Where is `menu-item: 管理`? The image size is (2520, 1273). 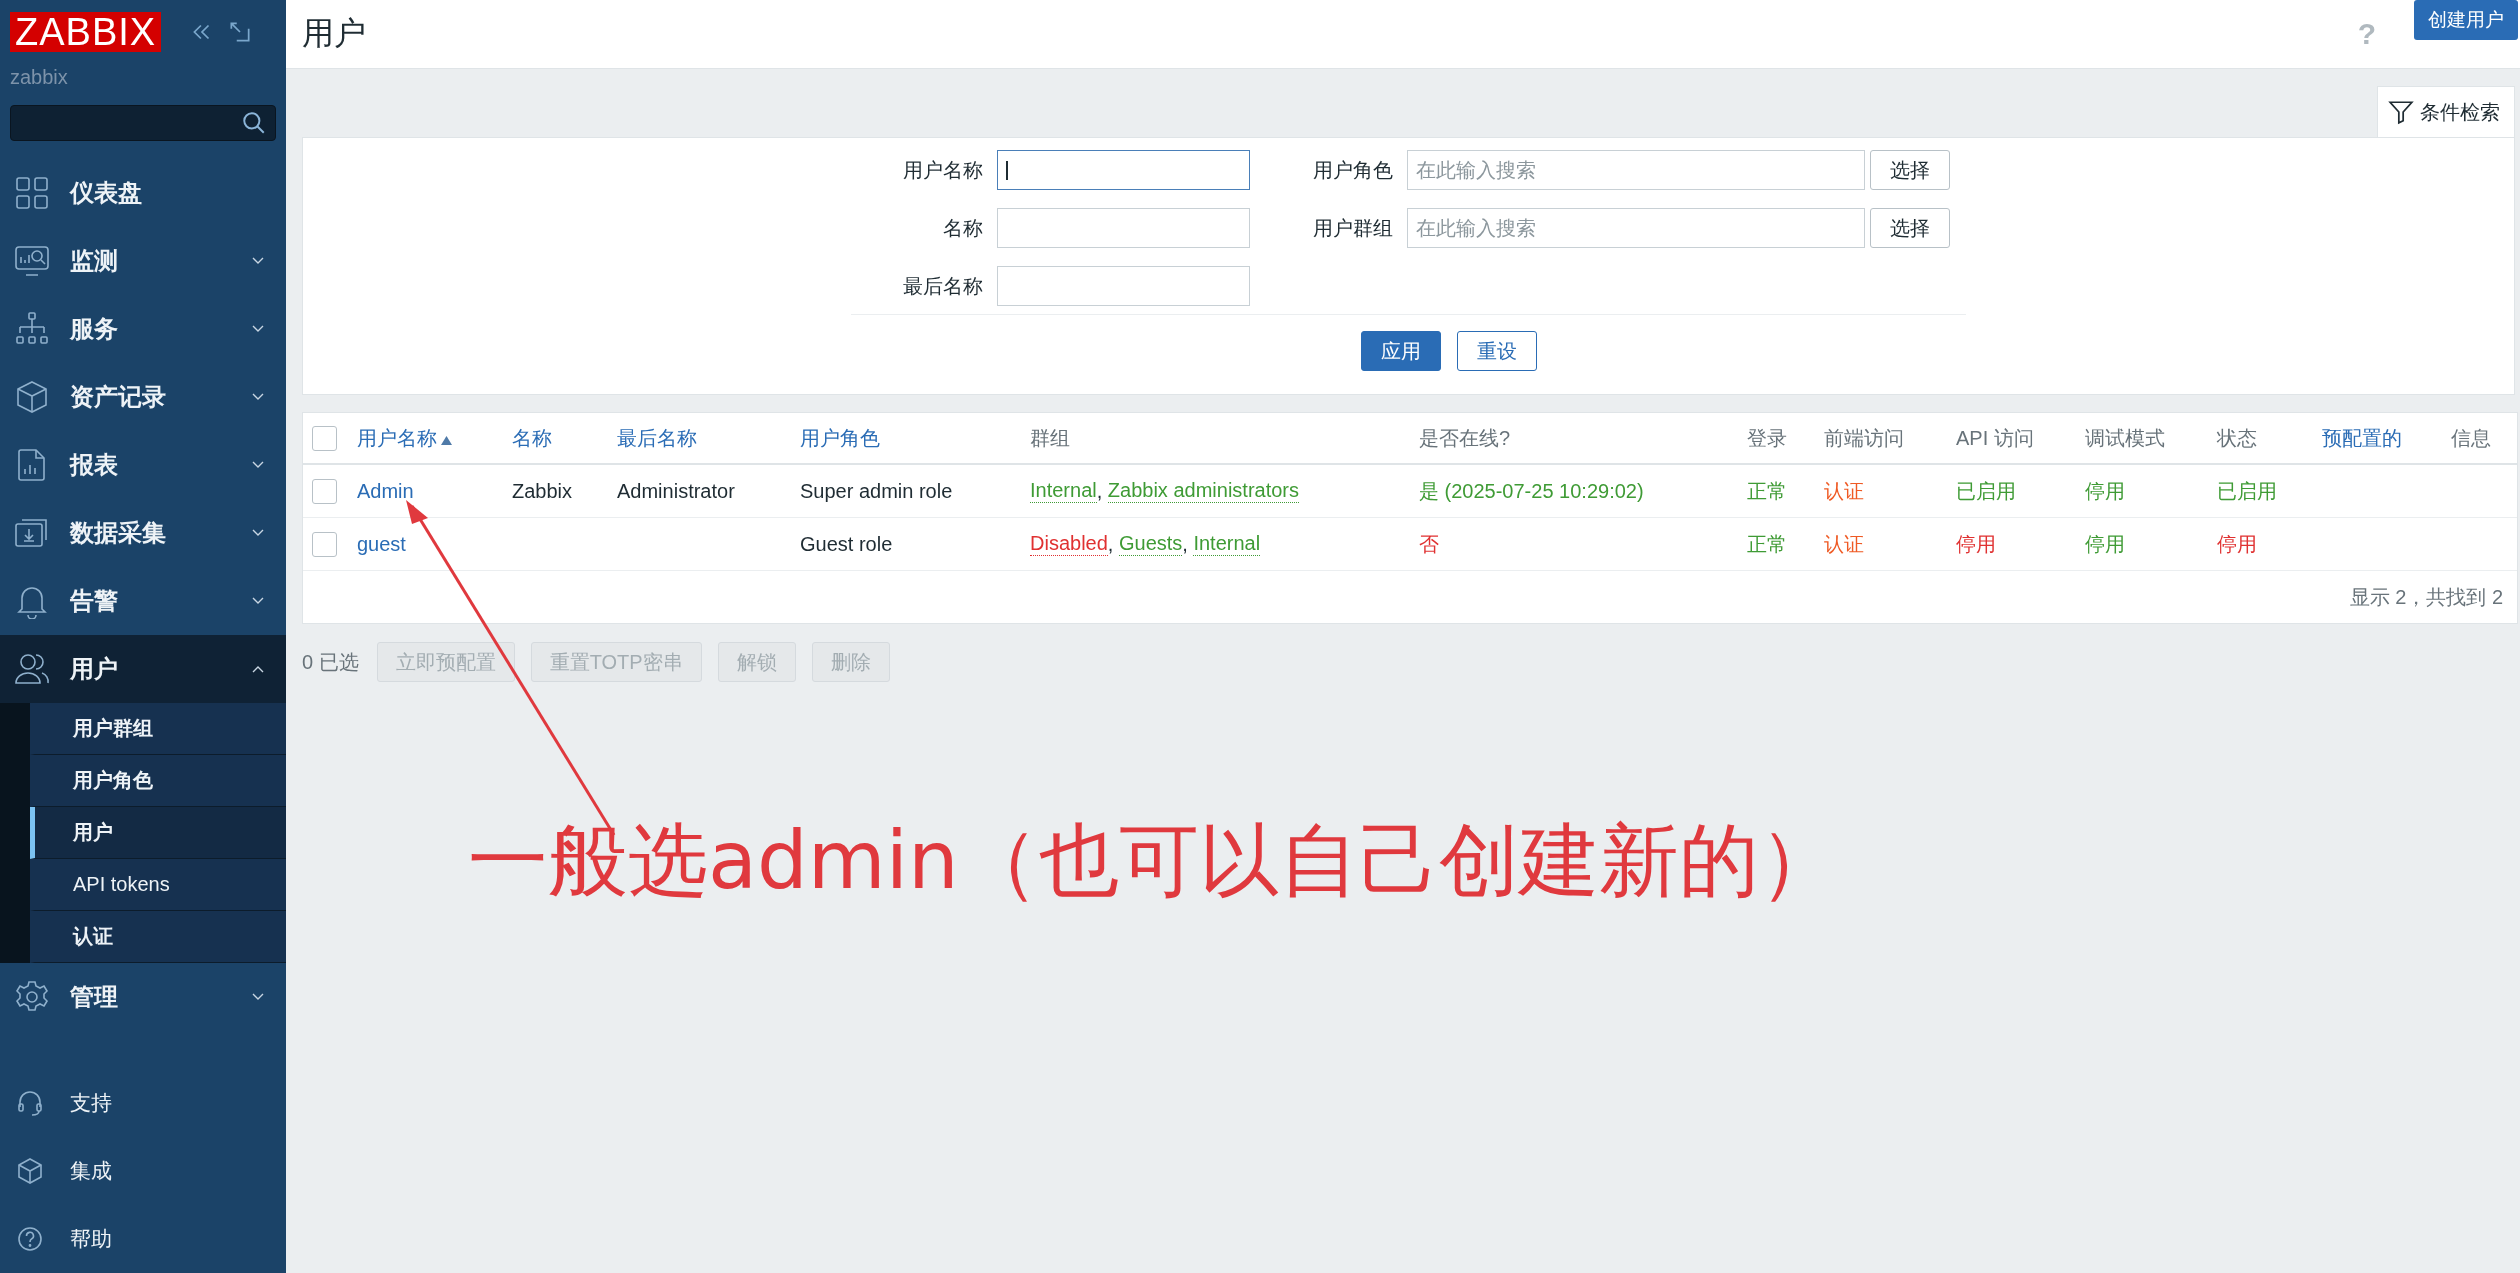
menu-item: 管理 is located at coordinates (143, 997).